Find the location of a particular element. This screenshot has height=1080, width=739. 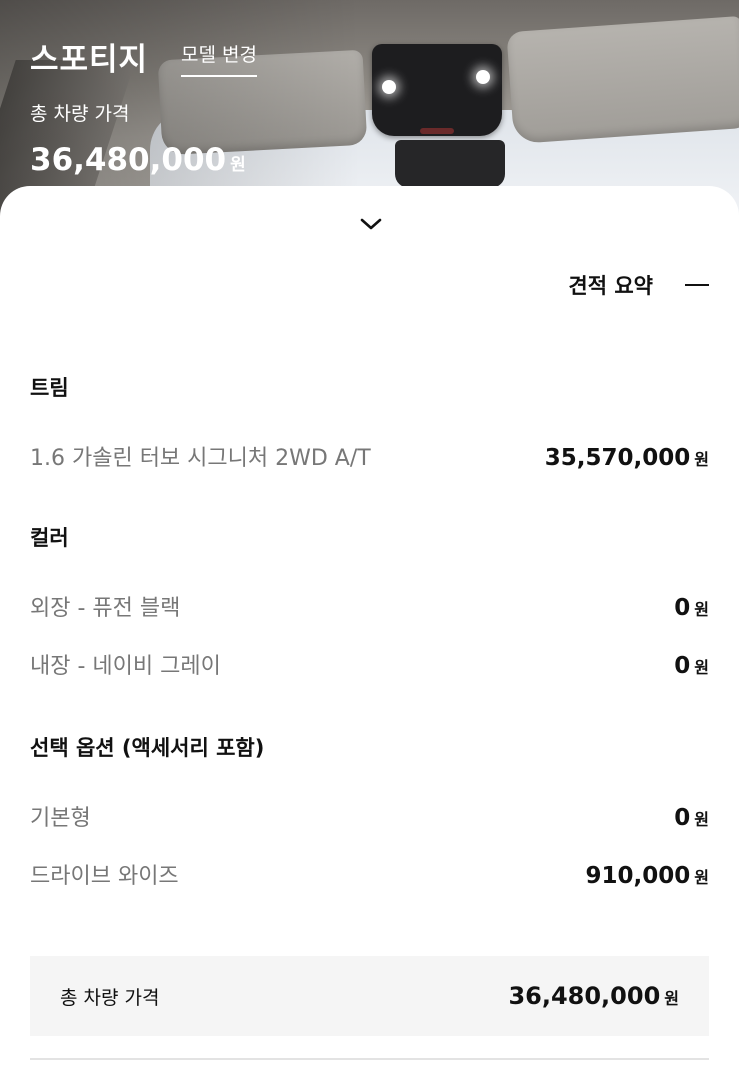

option-drive-wise-price: 910,000 원 is located at coordinates (648, 876).